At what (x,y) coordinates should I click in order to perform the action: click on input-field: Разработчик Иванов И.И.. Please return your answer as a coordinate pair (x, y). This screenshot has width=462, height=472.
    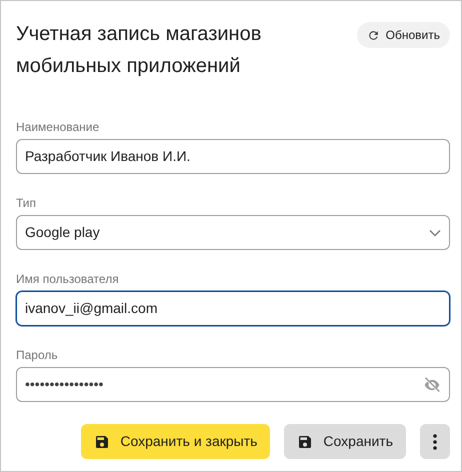
    Looking at the image, I should click on (233, 156).